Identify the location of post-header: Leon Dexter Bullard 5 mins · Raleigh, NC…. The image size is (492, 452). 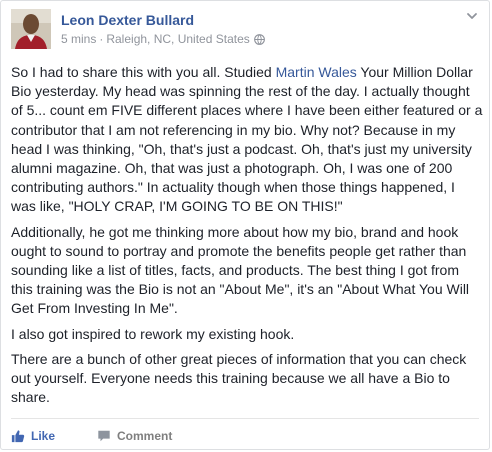
(246, 31).